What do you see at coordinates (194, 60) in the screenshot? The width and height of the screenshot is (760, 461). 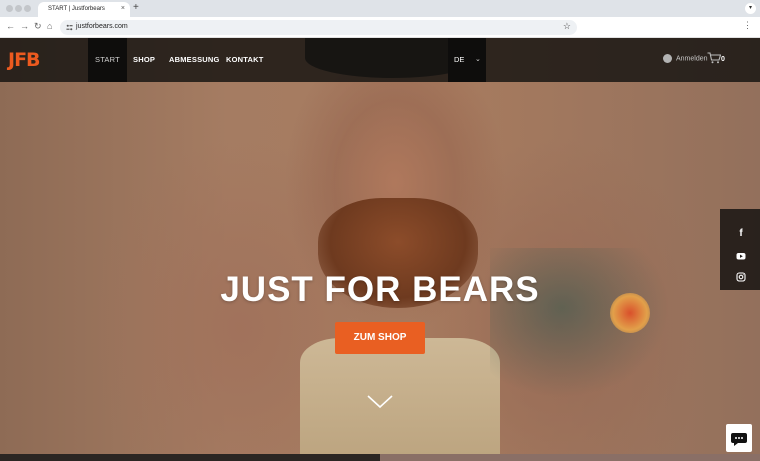 I see `nav-item-abmessung: ABMESSUNG` at bounding box center [194, 60].